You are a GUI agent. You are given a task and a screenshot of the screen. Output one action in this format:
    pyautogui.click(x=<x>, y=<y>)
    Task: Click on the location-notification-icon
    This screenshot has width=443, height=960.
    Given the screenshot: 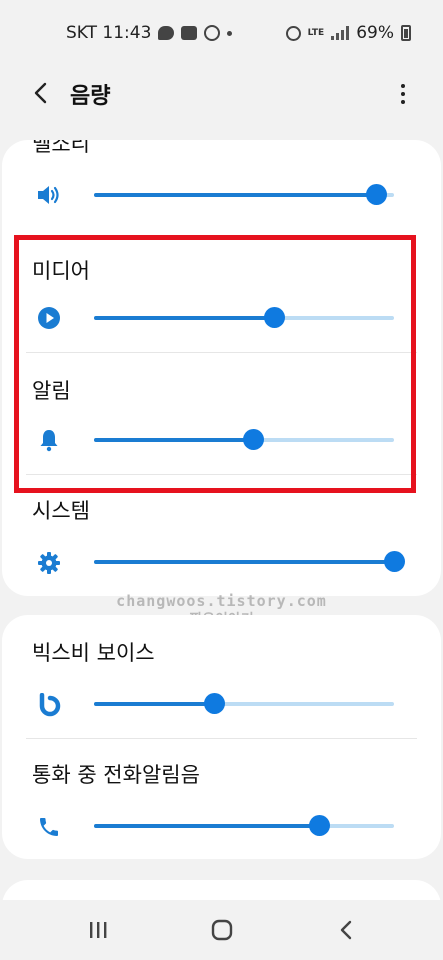 What is the action you would take?
    pyautogui.click(x=212, y=33)
    